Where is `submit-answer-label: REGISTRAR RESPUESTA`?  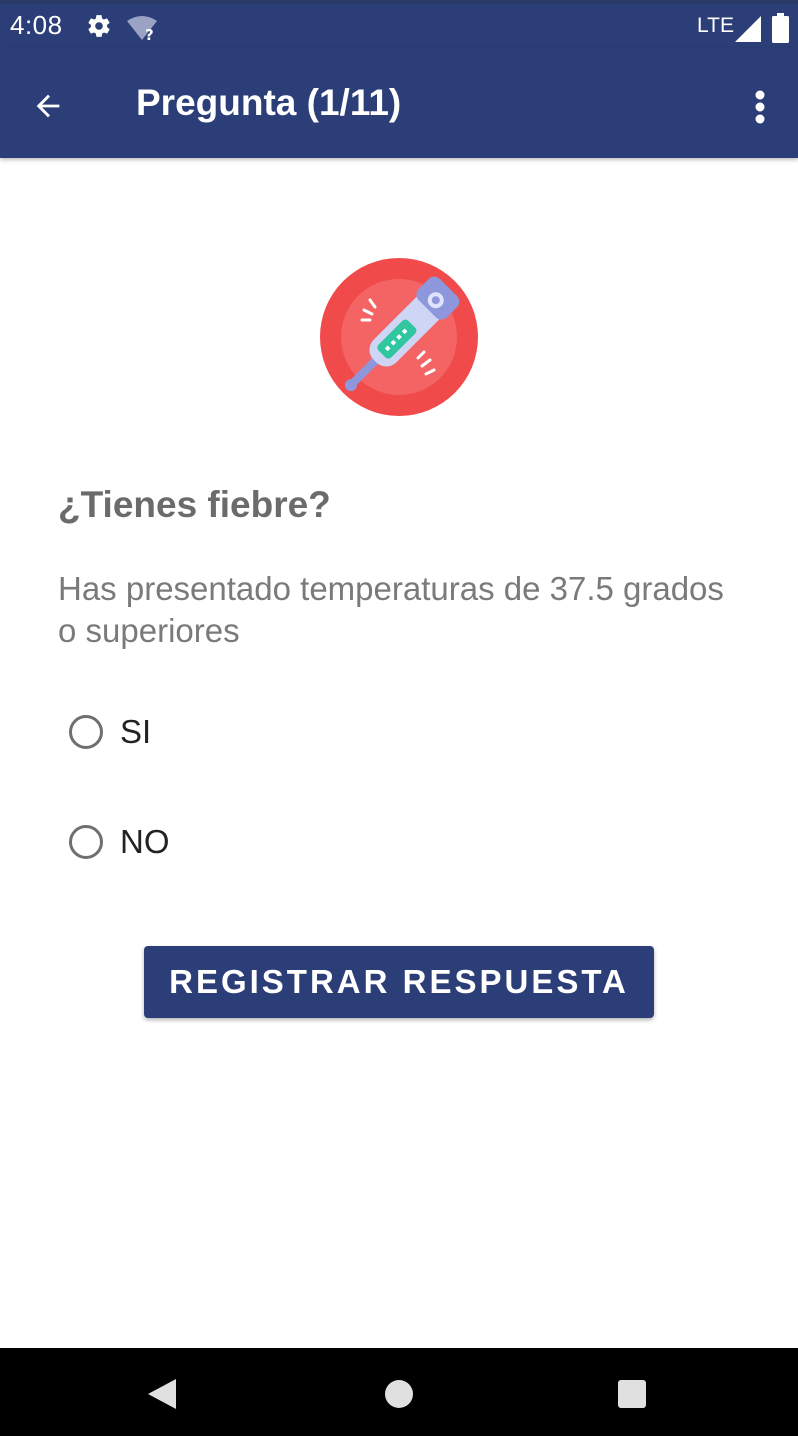
submit-answer-label: REGISTRAR RESPUESTA is located at coordinates (399, 981).